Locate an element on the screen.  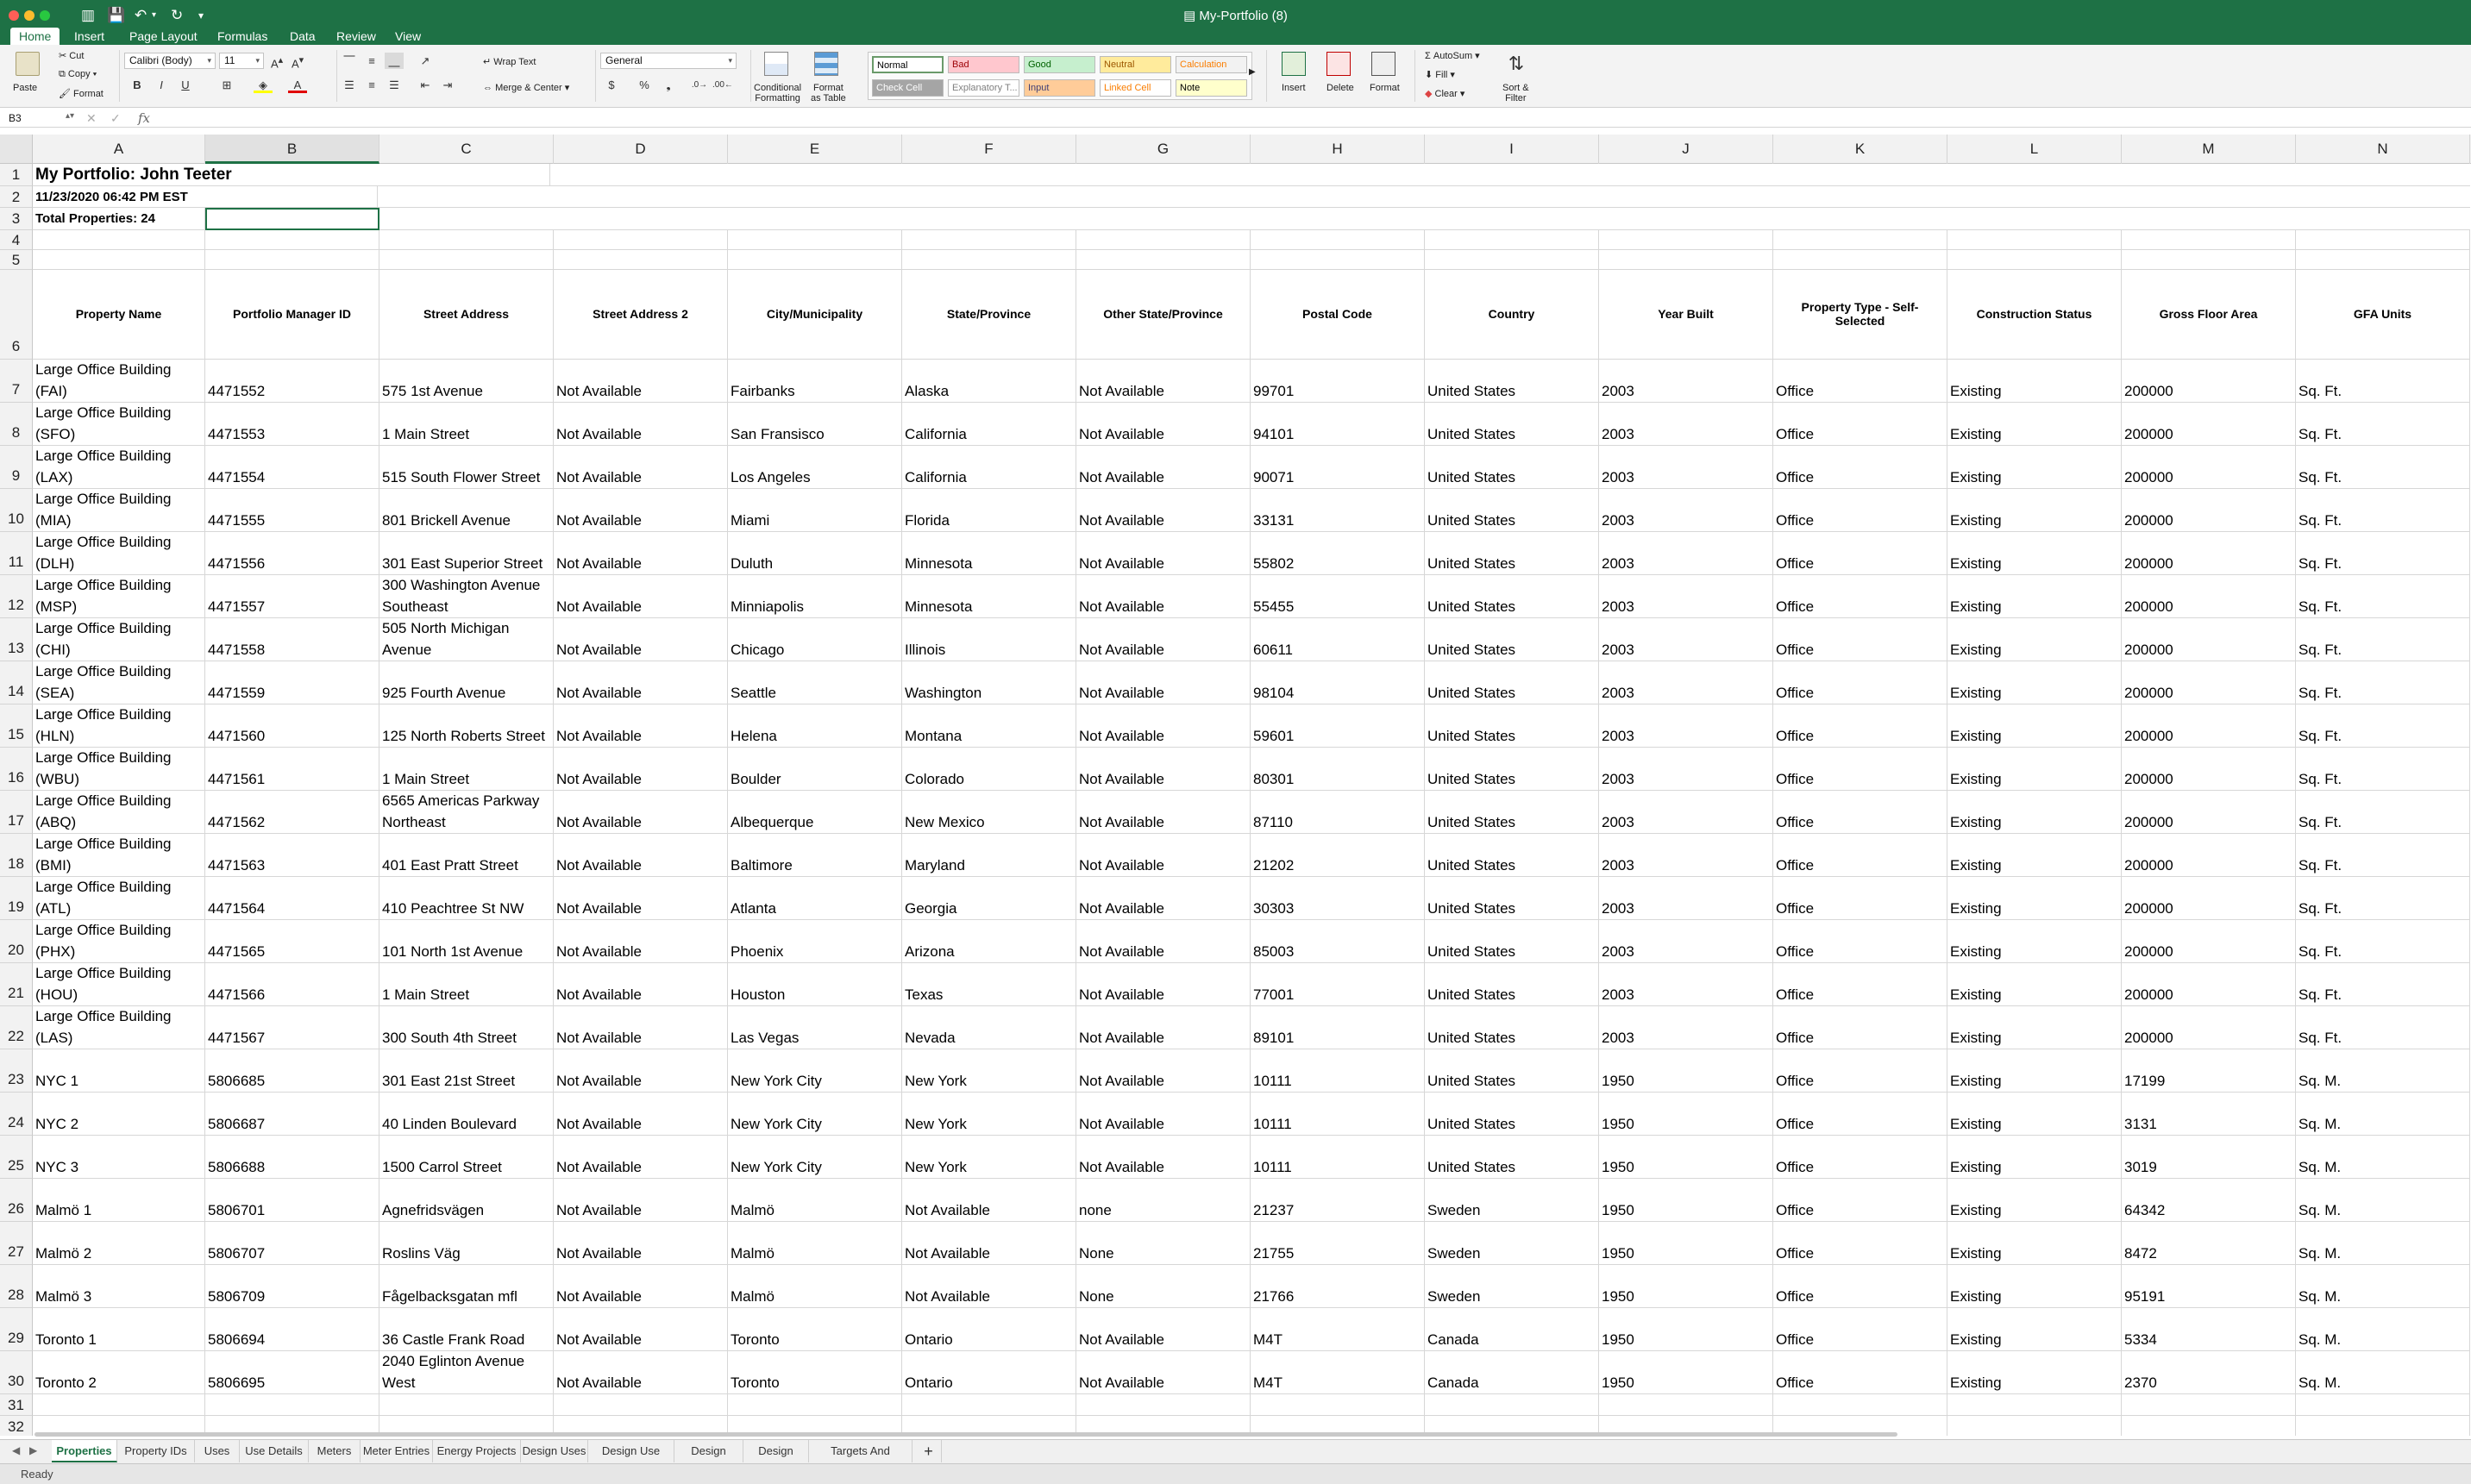
column-header-c: C is located at coordinates (467, 149).